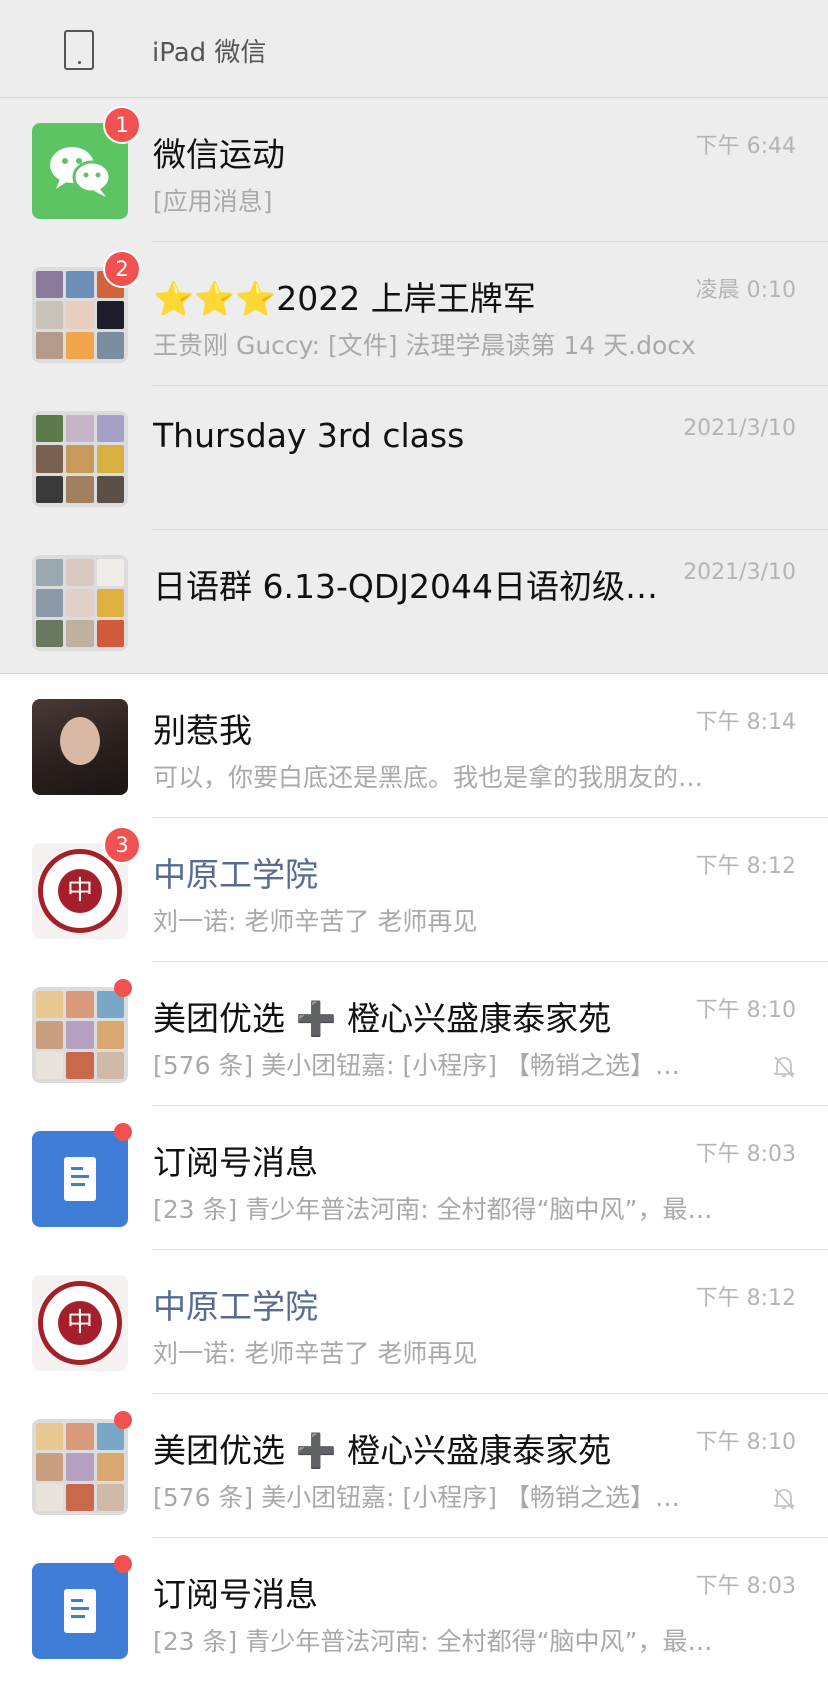  What do you see at coordinates (414, 458) in the screenshot?
I see `chat-row: Thursday 3rd class 2021/3/10` at bounding box center [414, 458].